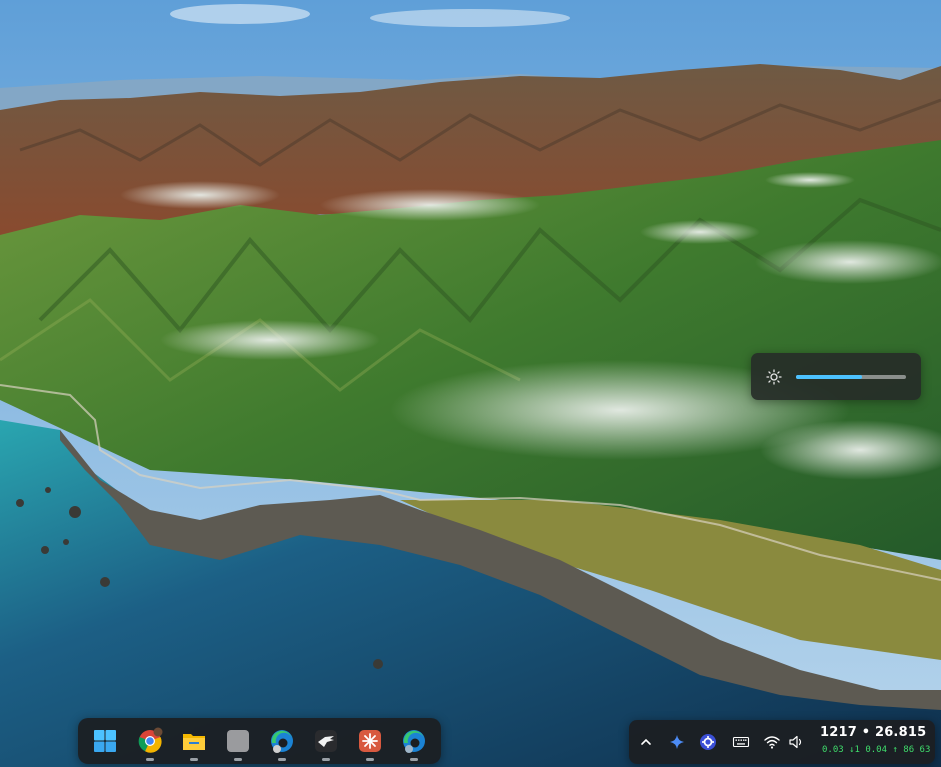  I want to click on start-button, so click(105, 742).